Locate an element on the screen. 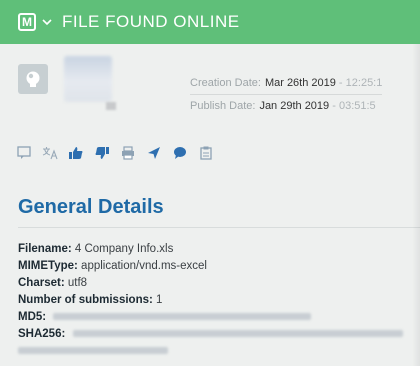 This screenshot has width=420, height=366. clipboard-icon is located at coordinates (206, 153).